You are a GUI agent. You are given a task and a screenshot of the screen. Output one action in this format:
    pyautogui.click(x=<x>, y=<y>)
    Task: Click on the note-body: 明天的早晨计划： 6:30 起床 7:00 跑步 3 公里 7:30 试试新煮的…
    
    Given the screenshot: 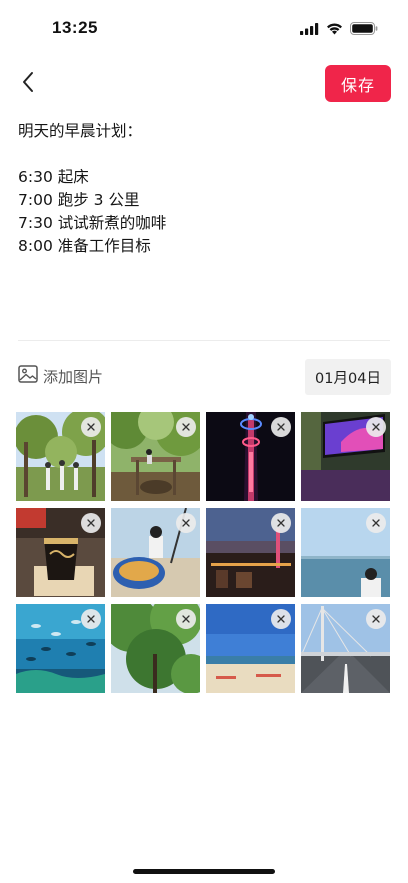 What is the action you would take?
    pyautogui.click(x=204, y=189)
    